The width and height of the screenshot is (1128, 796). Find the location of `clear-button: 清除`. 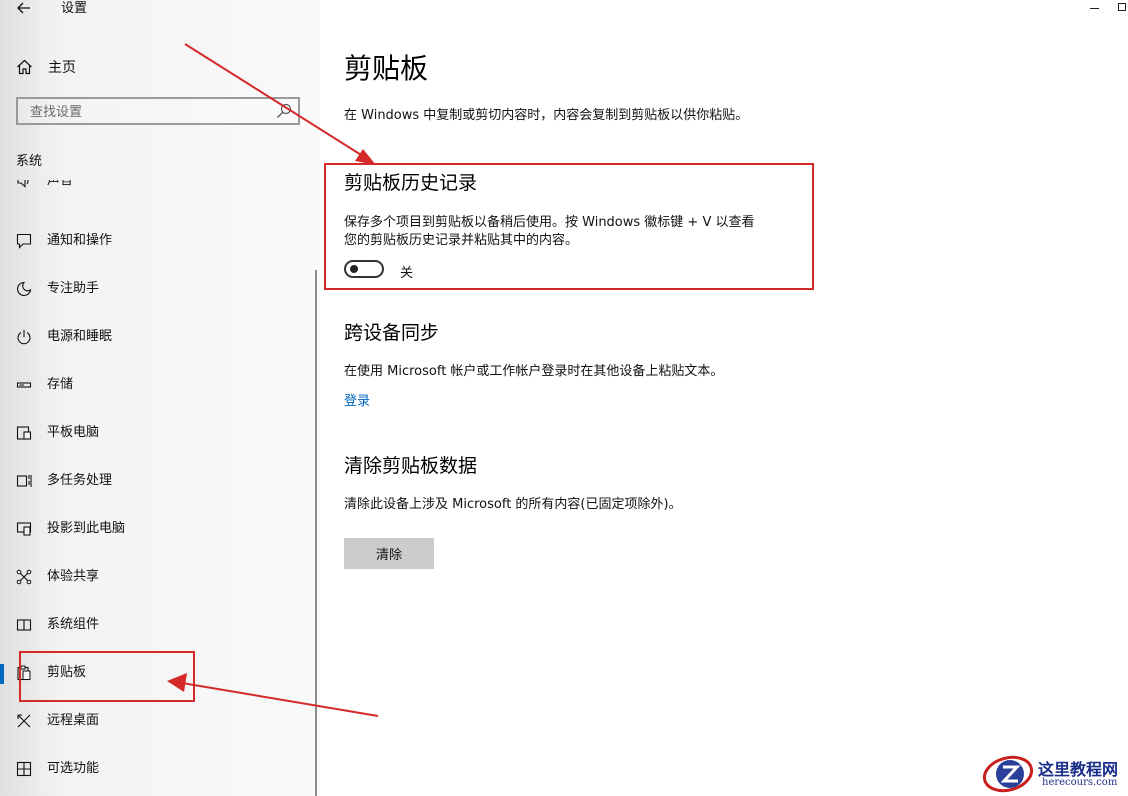

clear-button: 清除 is located at coordinates (389, 553).